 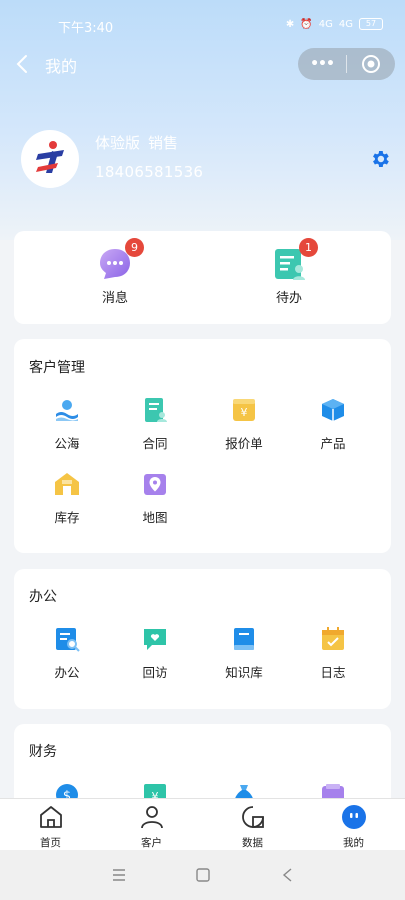 What do you see at coordinates (333, 653) in the screenshot?
I see `log-entry: 日志` at bounding box center [333, 653].